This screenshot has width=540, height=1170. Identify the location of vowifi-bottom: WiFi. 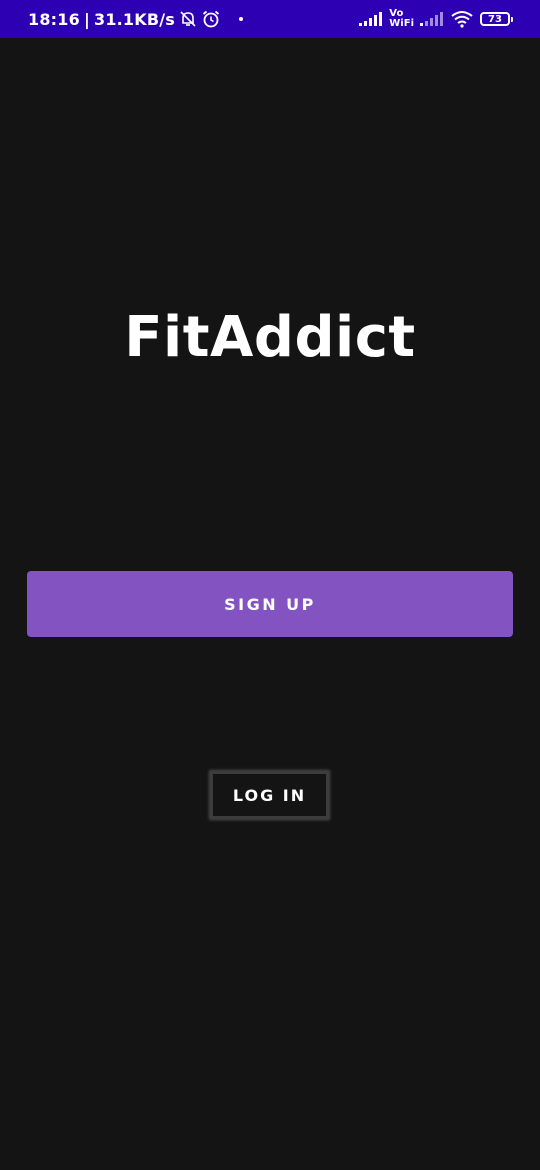
(401, 23).